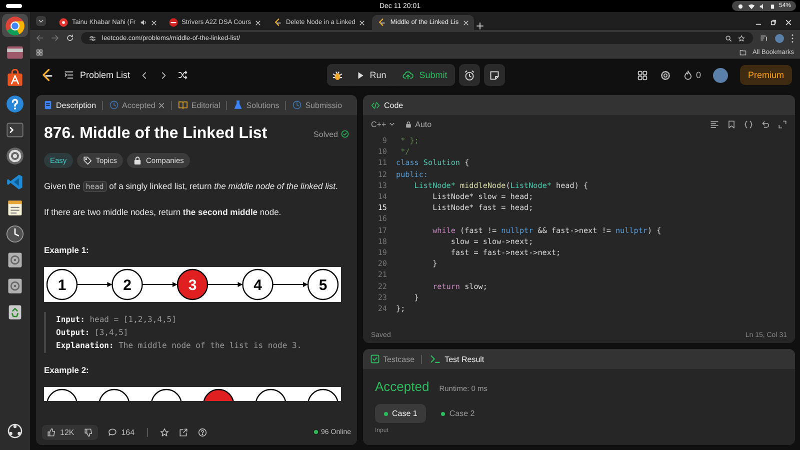 The height and width of the screenshot is (450, 800). Describe the element at coordinates (156, 134) in the screenshot. I see `problem-title: 876. Middle of the Linked List` at that location.